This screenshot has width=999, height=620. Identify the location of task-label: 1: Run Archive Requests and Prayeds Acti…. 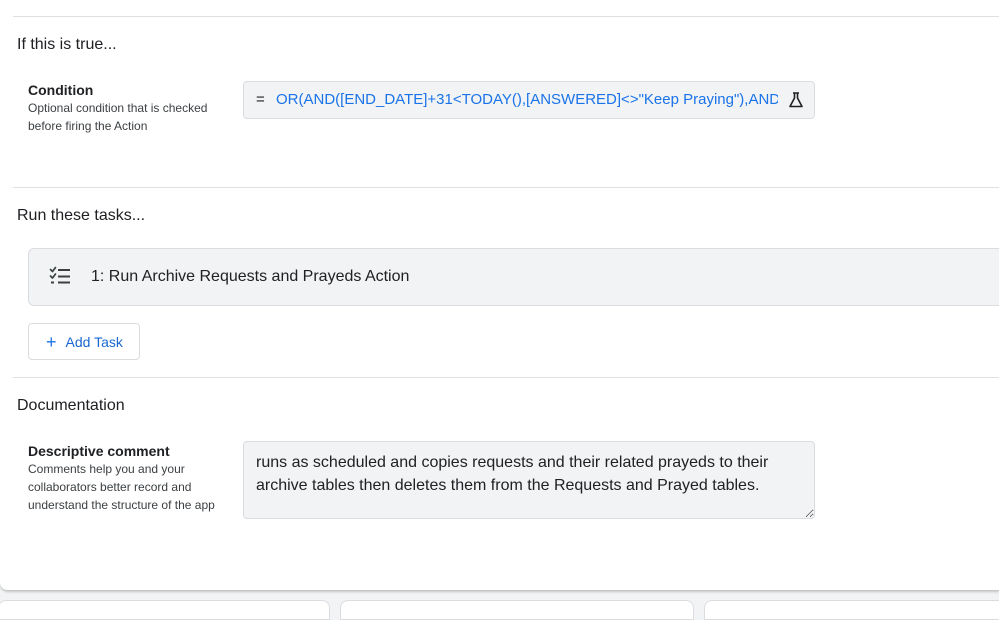
(250, 276).